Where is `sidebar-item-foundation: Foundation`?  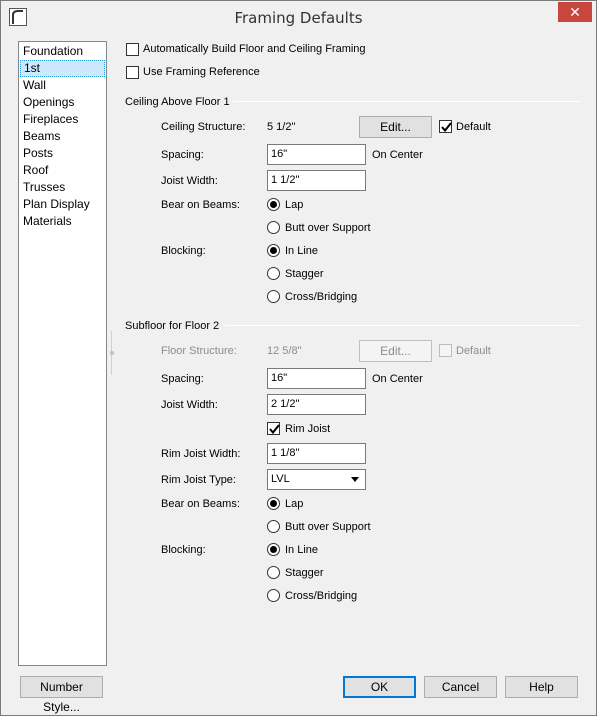 sidebar-item-foundation: Foundation is located at coordinates (62, 51).